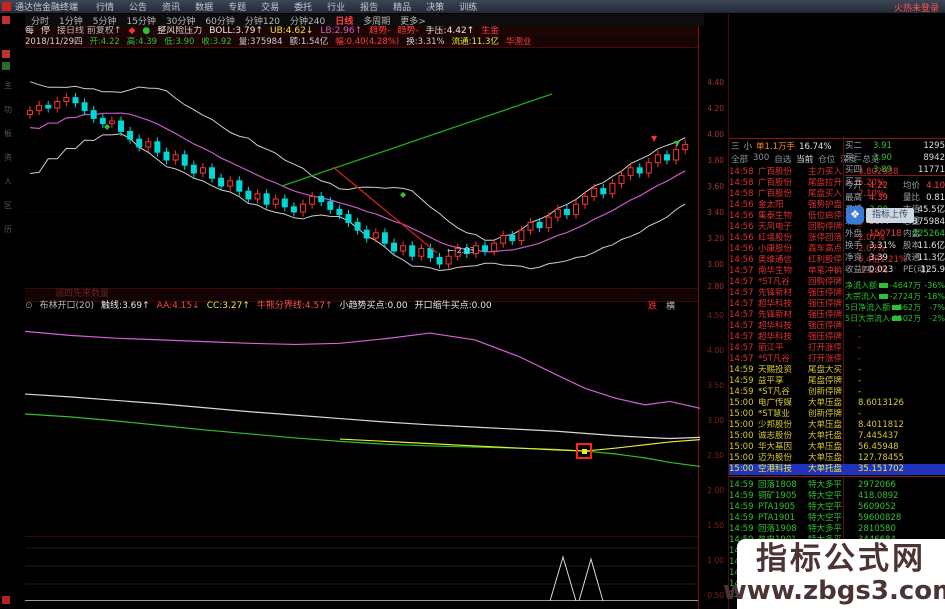 The image size is (945, 609). Describe the element at coordinates (262, 20) in the screenshot. I see `timeframe-item: 分钟120` at that location.